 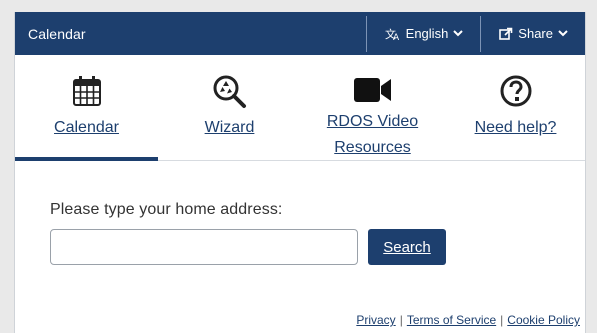 I want to click on search-form: Search, so click(x=317, y=247).